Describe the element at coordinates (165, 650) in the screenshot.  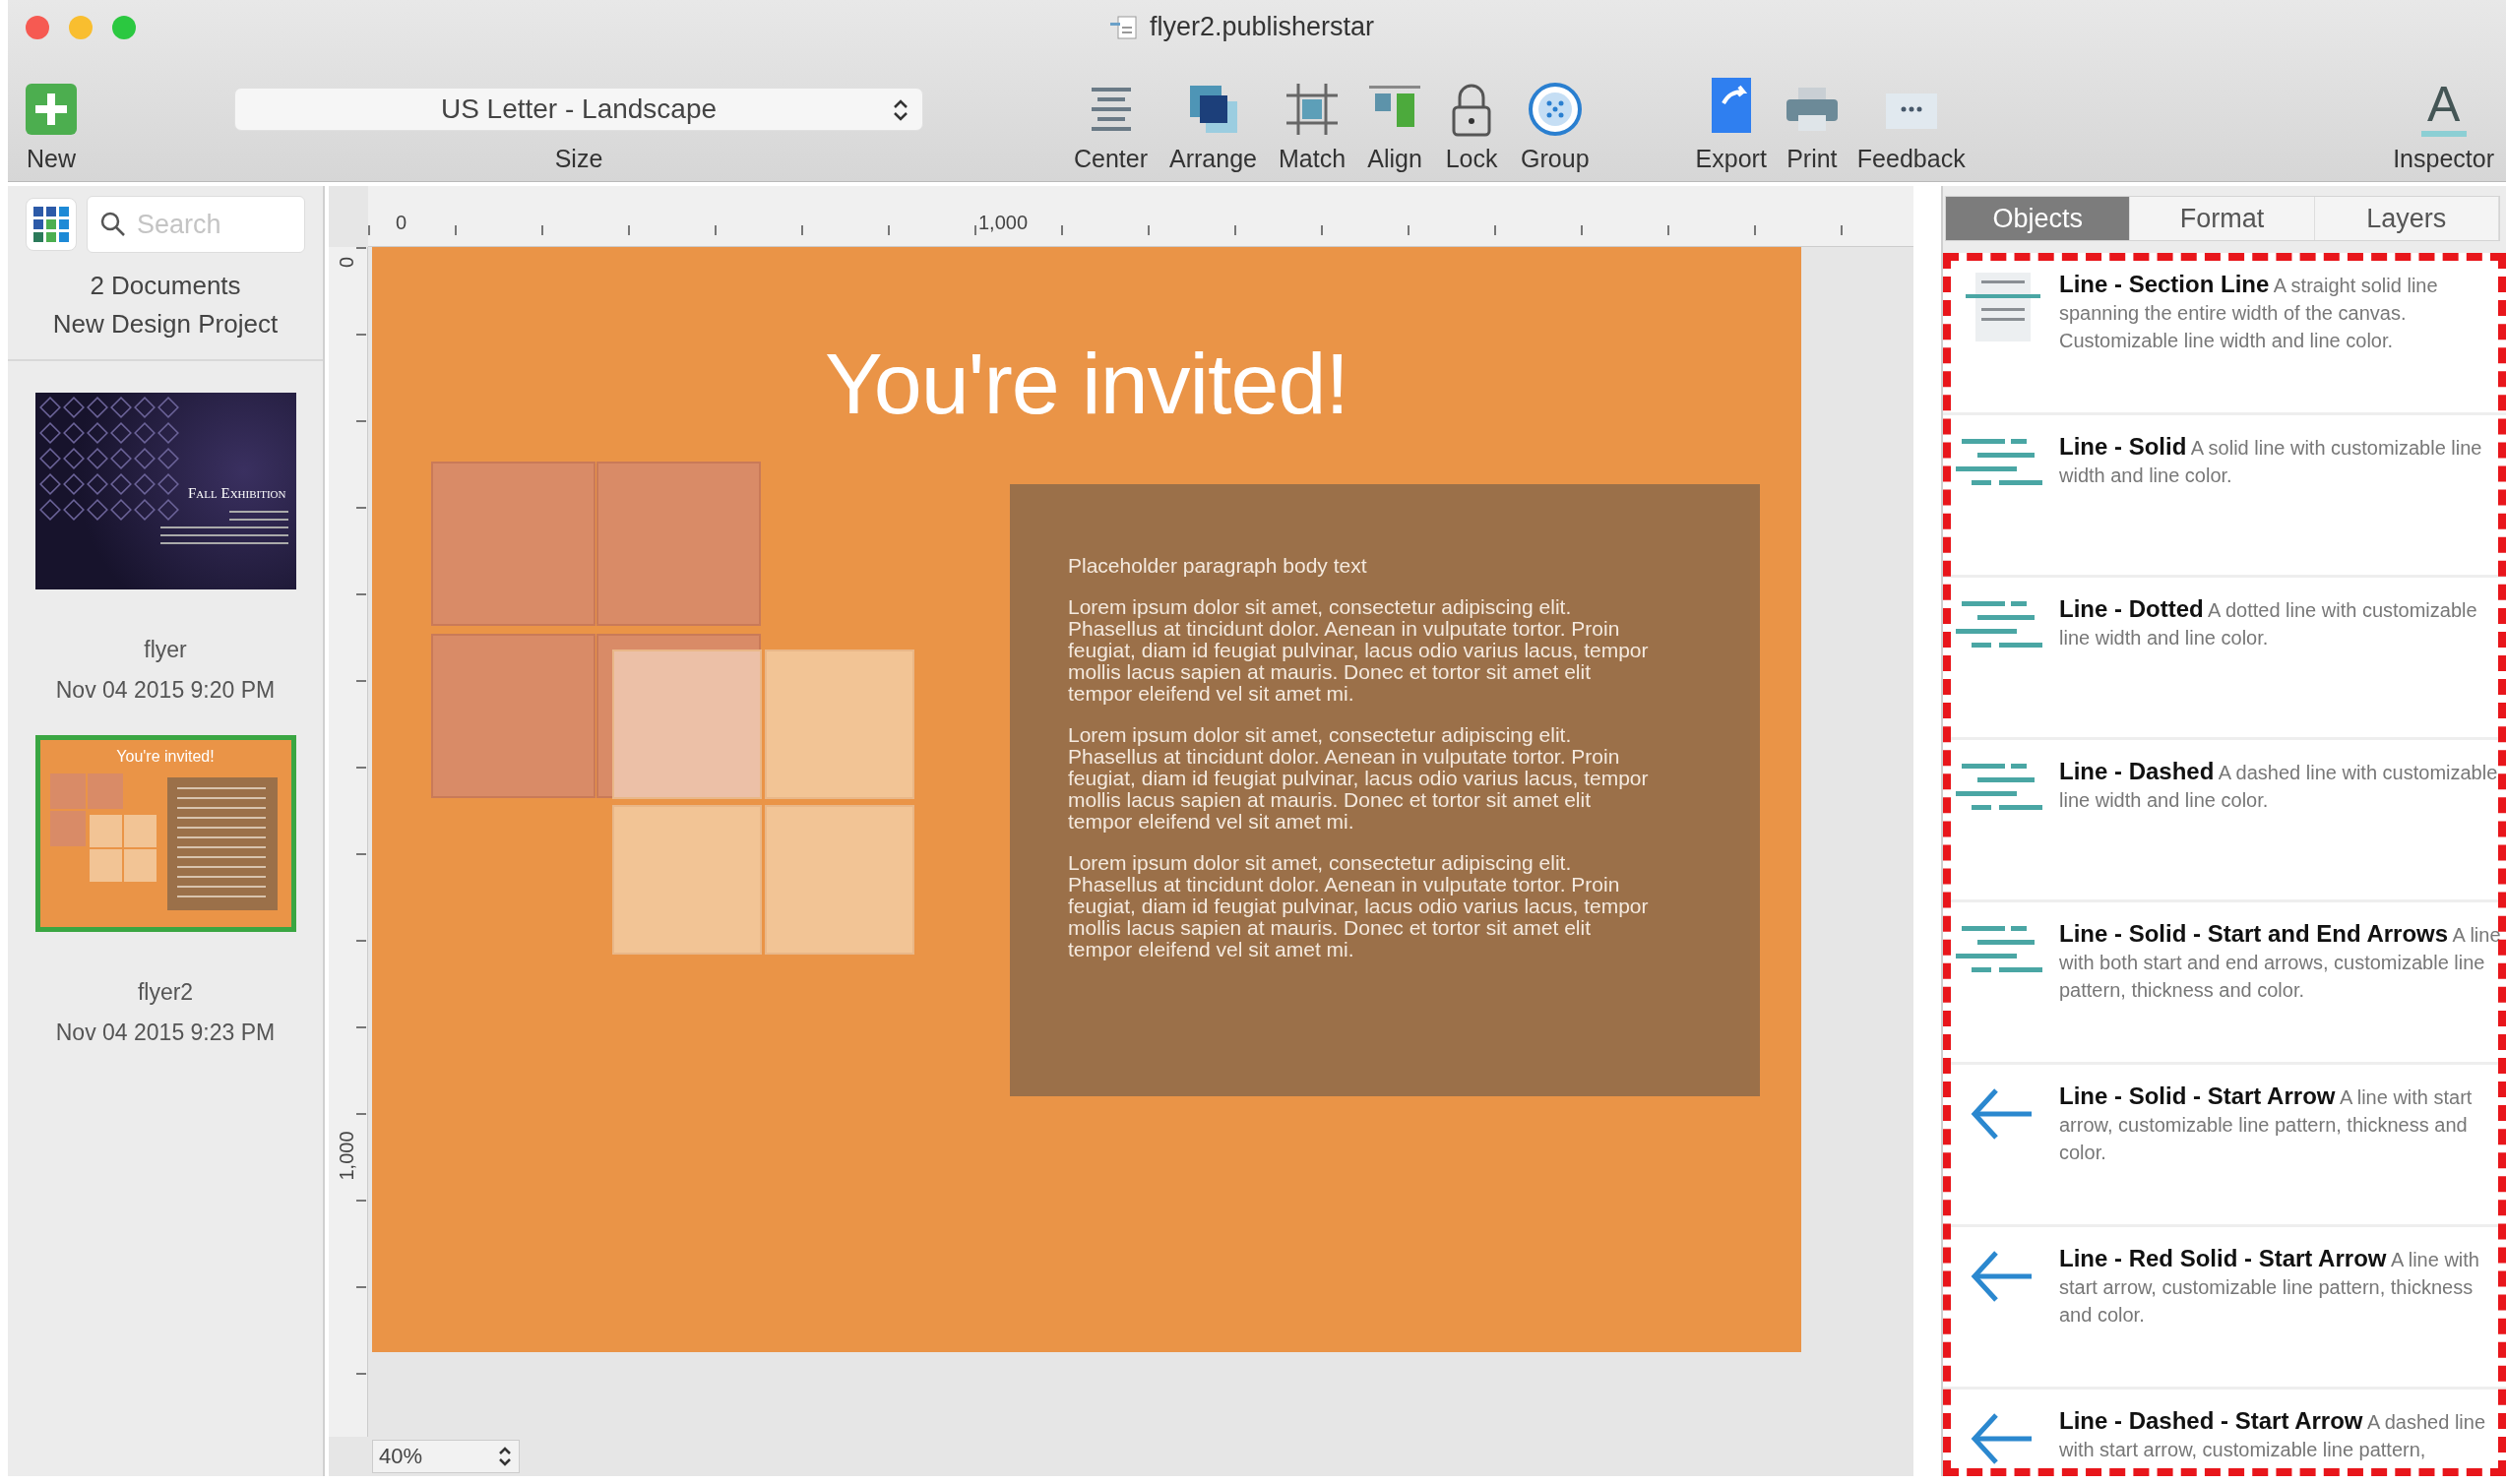
I see `document-name: flyer` at that location.